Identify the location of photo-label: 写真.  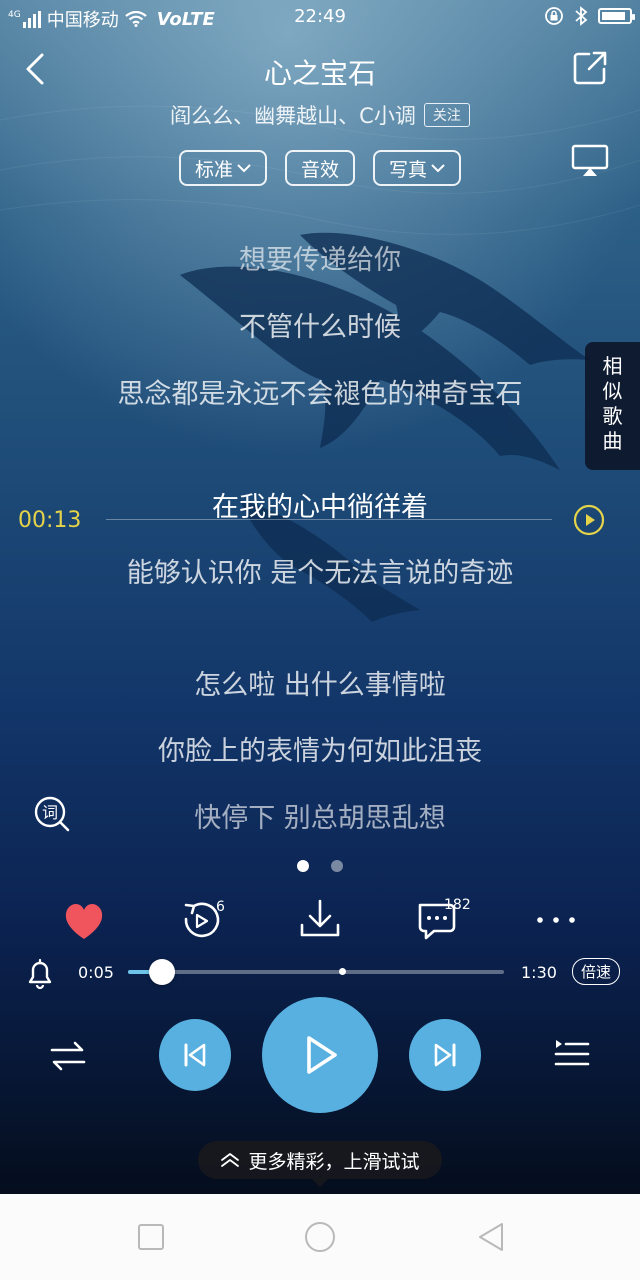
(408, 169).